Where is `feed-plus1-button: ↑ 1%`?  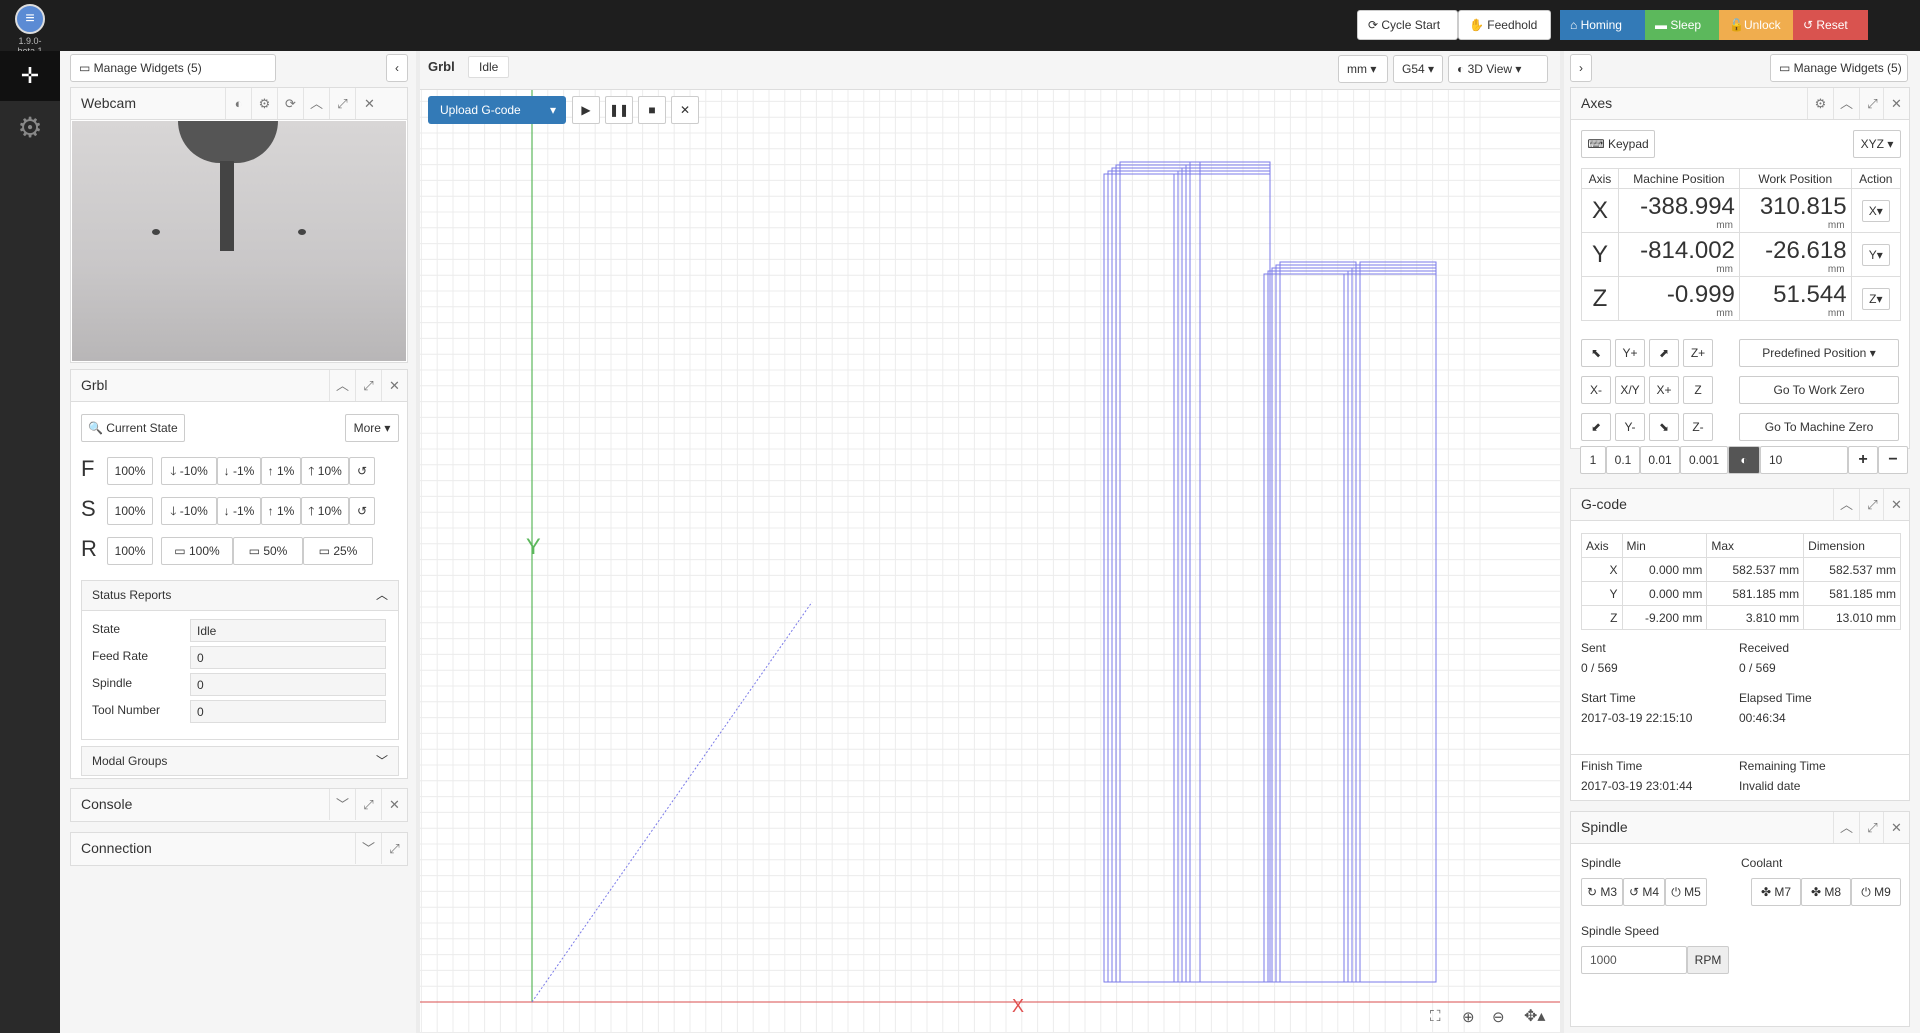
feed-plus1-button: ↑ 1% is located at coordinates (281, 471).